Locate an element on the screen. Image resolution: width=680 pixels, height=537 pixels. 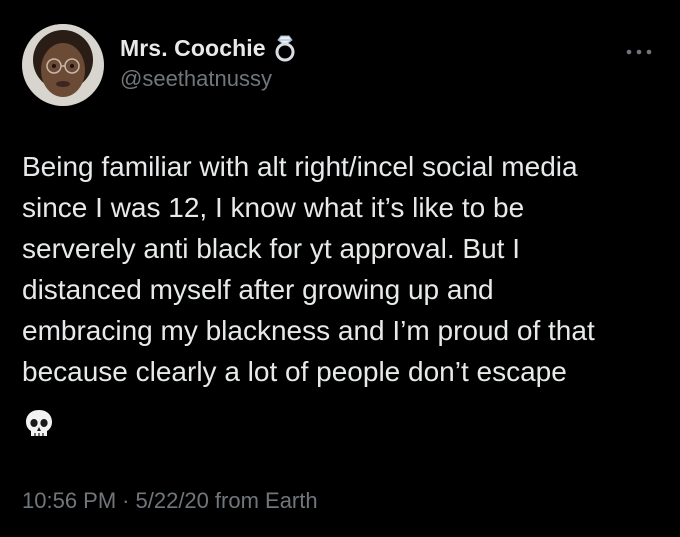
tweet-date: 5/22/20 is located at coordinates (172, 501).